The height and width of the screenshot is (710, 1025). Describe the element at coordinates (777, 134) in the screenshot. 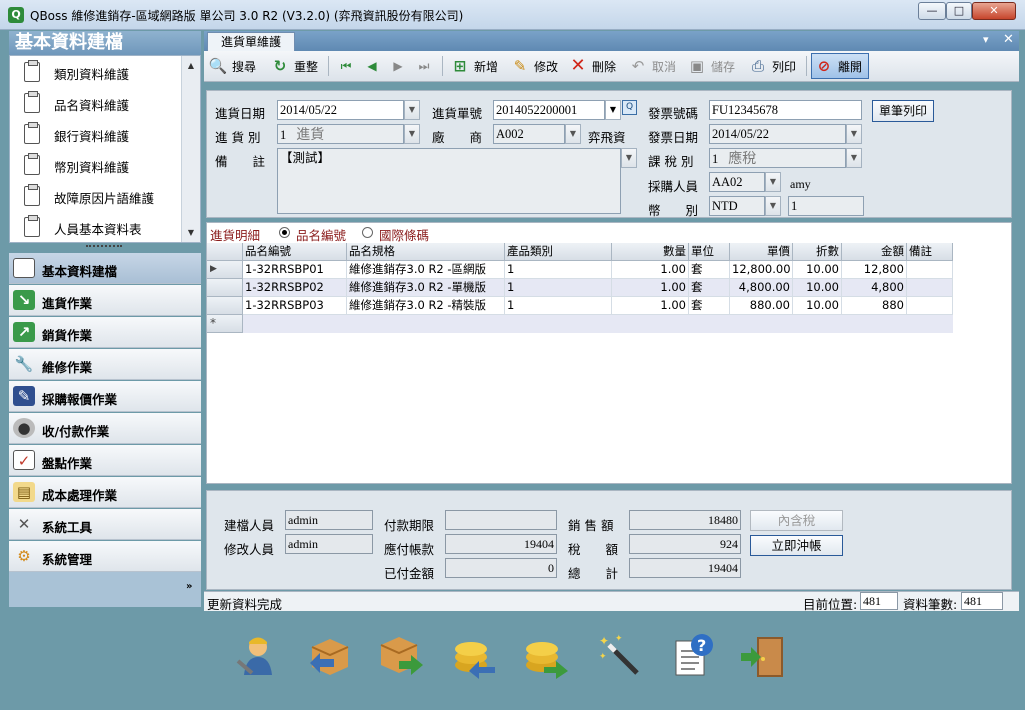

I see `invoice-date-field: 2014/05/22` at that location.